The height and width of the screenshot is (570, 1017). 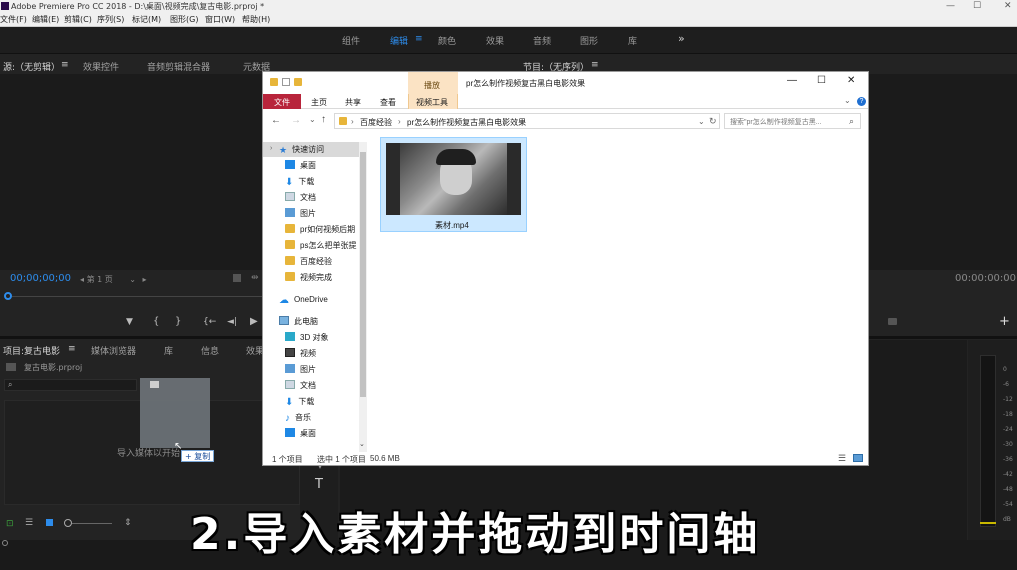 What do you see at coordinates (298, 82) in the screenshot?
I see `new-folder-icon` at bounding box center [298, 82].